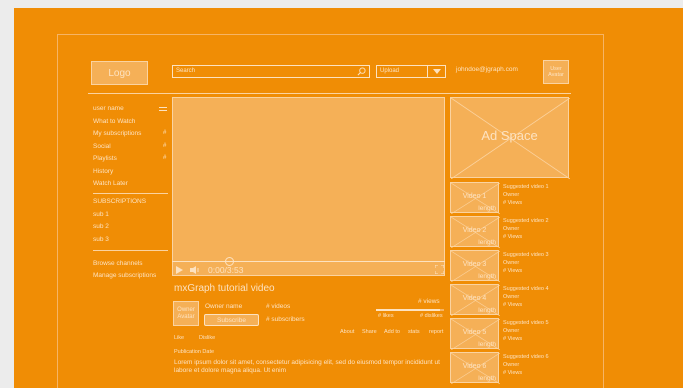  Describe the element at coordinates (285, 319) in the screenshot. I see `subscribers-count: # subscribers` at that location.